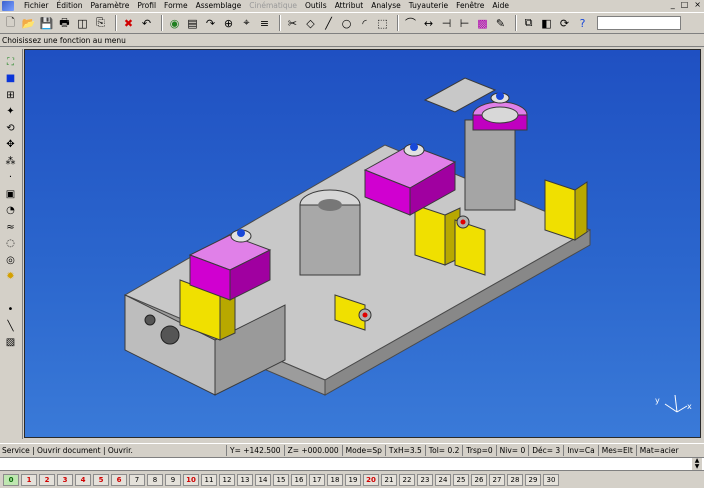 Image resolution: width=704 pixels, height=488 pixels. Describe the element at coordinates (146, 5) in the screenshot. I see `menu-item: Profil` at that location.